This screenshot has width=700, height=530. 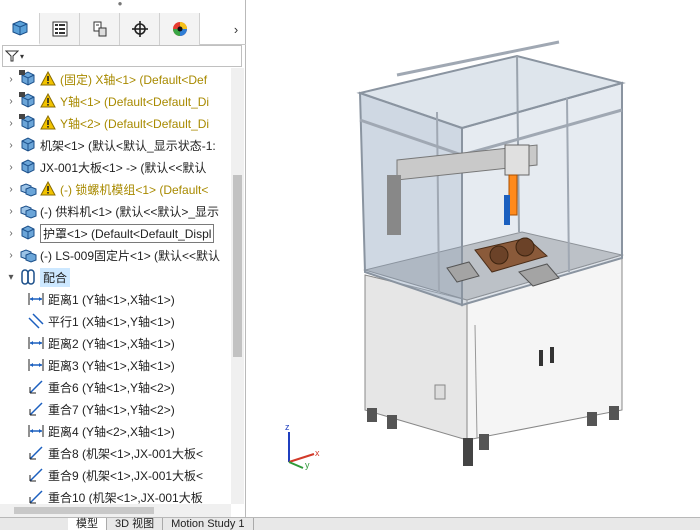 I want to click on tab-property-manager, so click(x=60, y=29).